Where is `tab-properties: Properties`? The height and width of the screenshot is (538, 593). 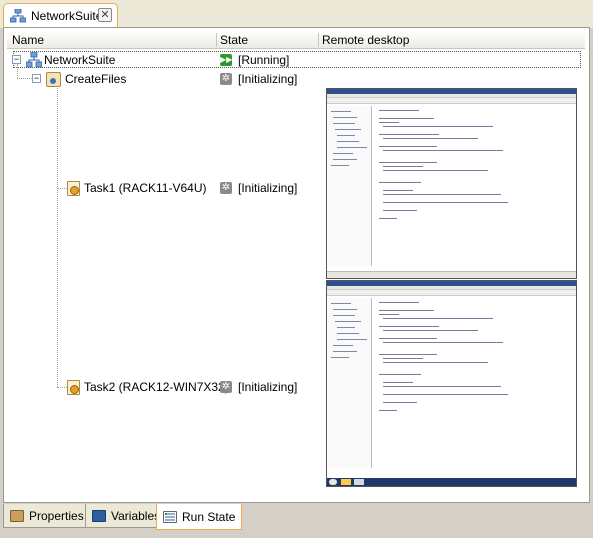
tab-properties: Properties is located at coordinates (47, 516).